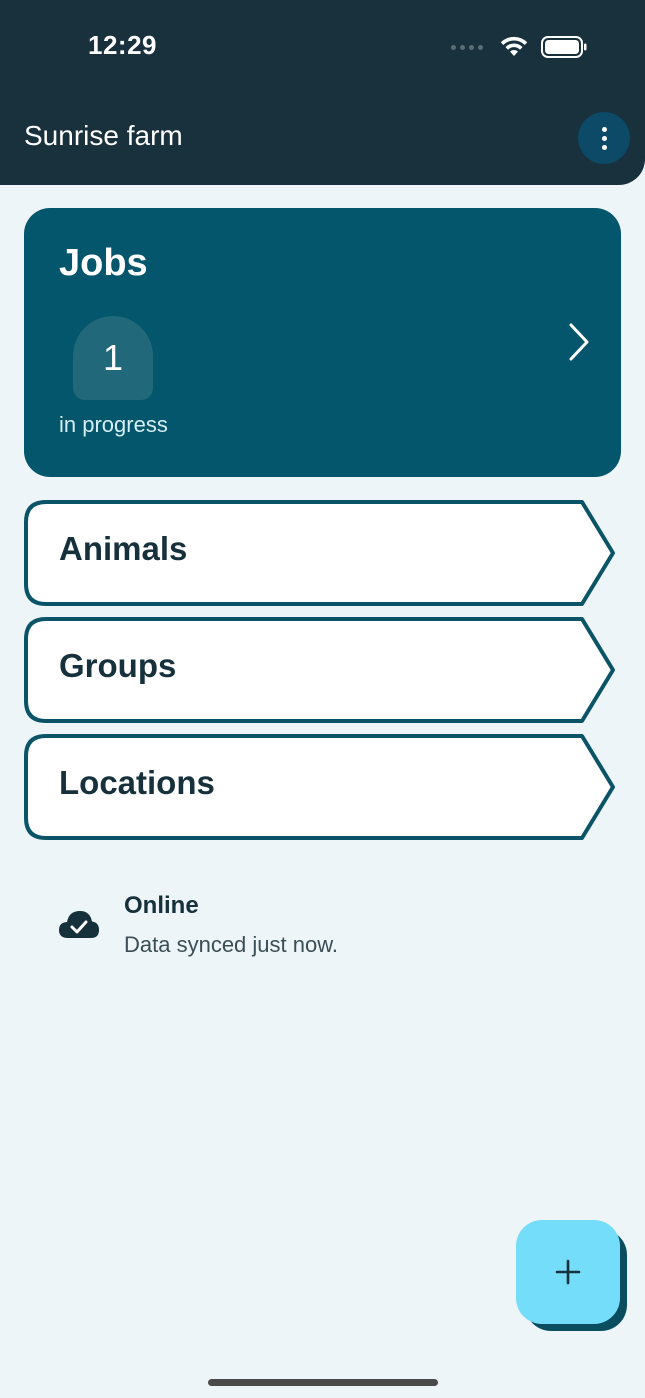 The width and height of the screenshot is (645, 1398). What do you see at coordinates (564, 47) in the screenshot?
I see `battery-icon` at bounding box center [564, 47].